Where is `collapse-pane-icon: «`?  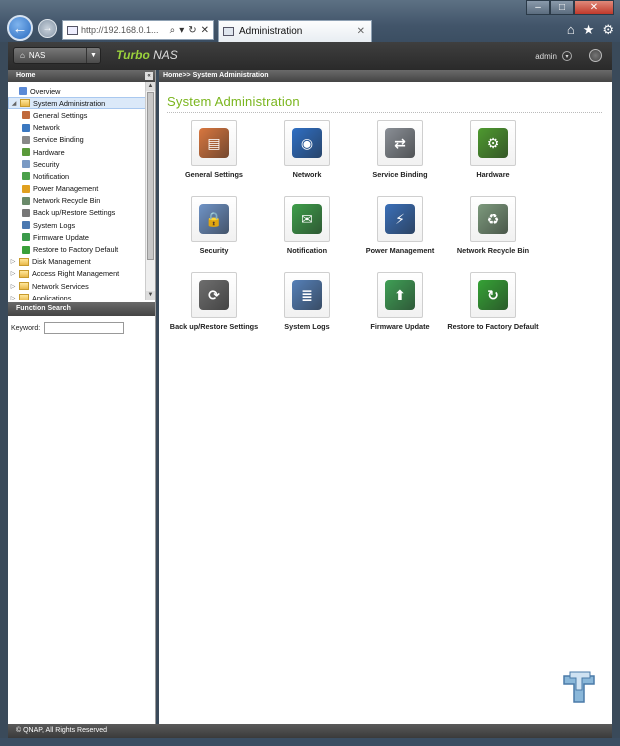 collapse-pane-icon: « is located at coordinates (149, 76).